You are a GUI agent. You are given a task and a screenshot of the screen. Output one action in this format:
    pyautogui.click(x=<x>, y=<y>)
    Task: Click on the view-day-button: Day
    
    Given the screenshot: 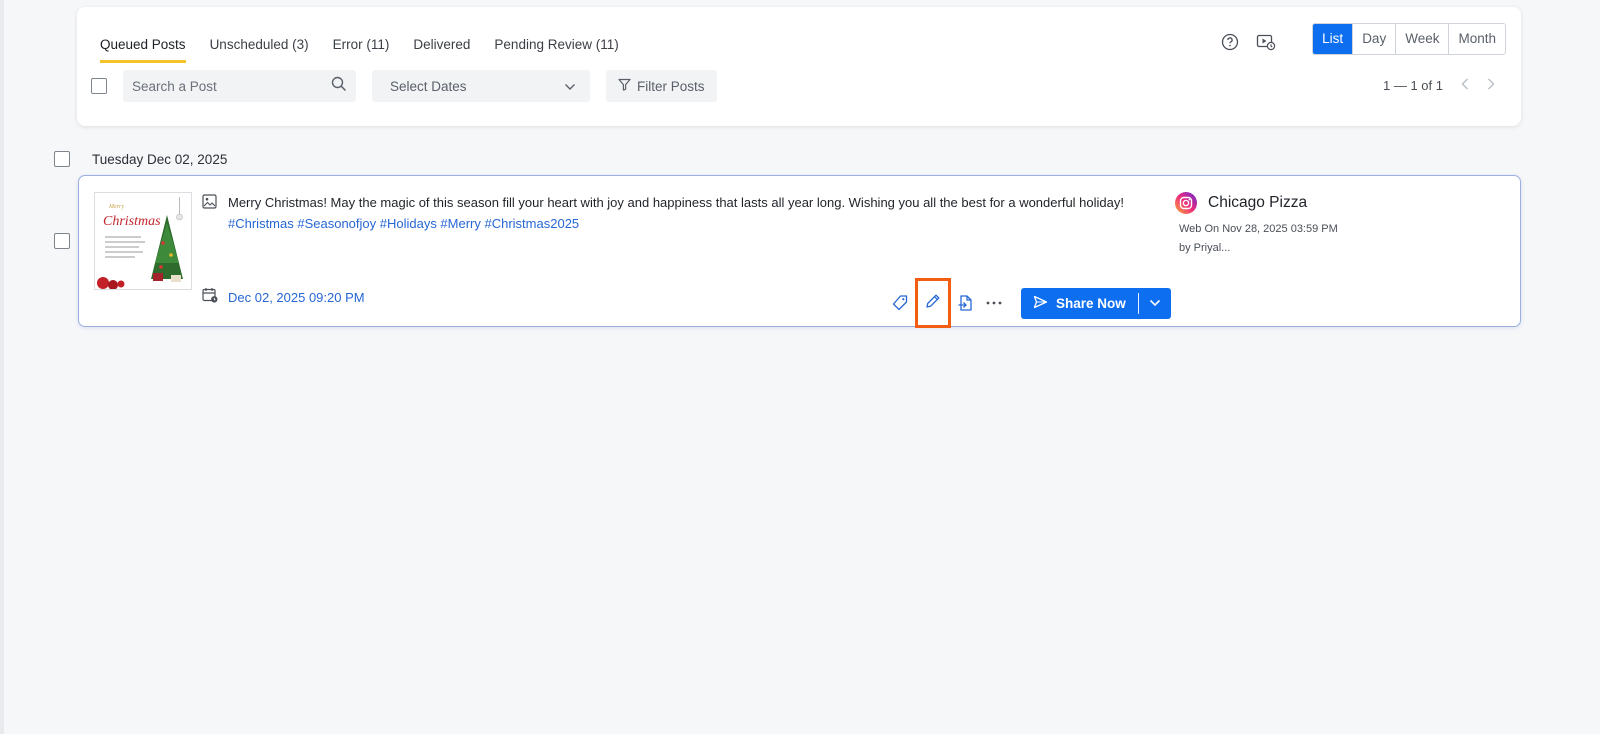 What is the action you would take?
    pyautogui.click(x=1374, y=39)
    